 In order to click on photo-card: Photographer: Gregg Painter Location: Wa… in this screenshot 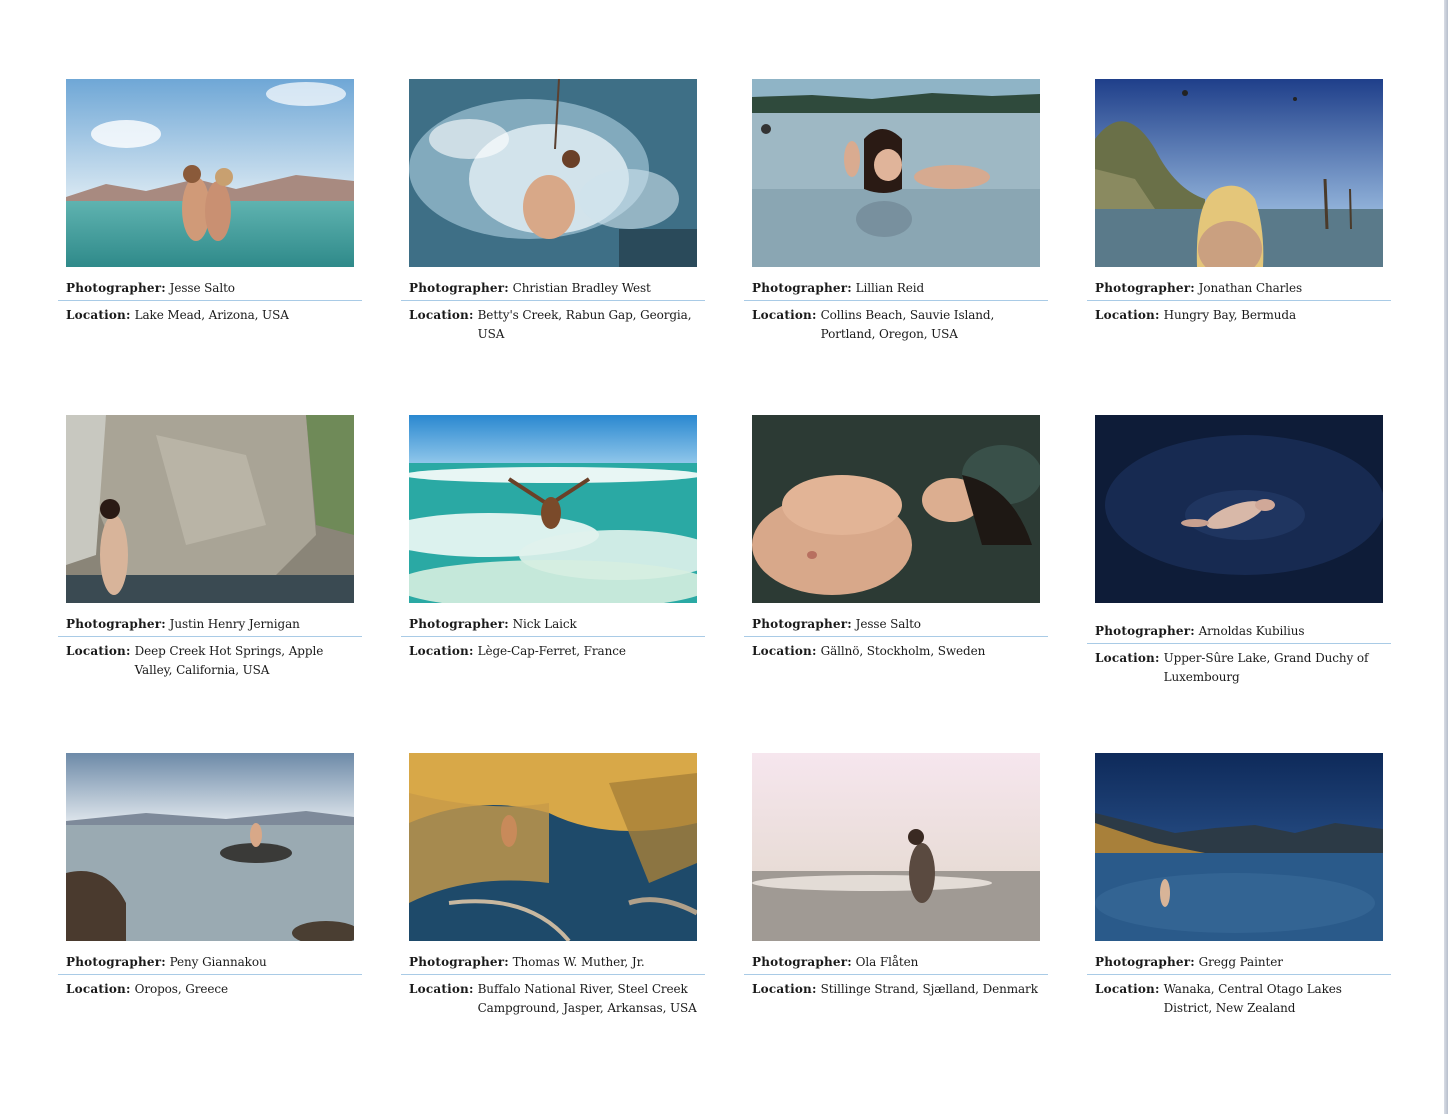, I will do `click(1239, 903)`.